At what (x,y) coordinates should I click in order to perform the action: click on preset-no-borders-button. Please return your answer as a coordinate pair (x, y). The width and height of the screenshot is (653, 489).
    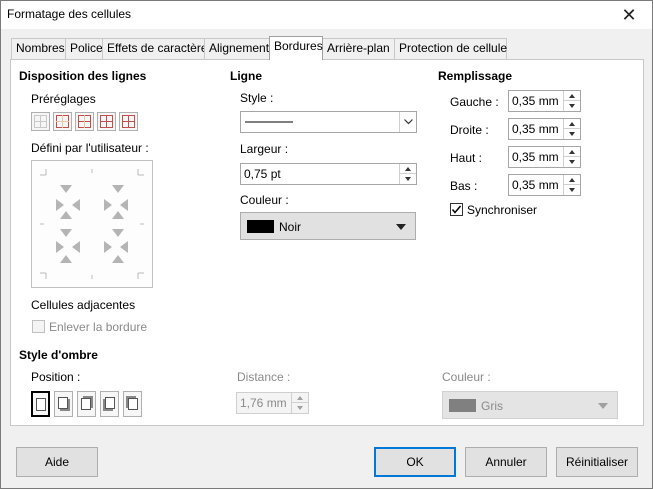
    Looking at the image, I should click on (40, 121).